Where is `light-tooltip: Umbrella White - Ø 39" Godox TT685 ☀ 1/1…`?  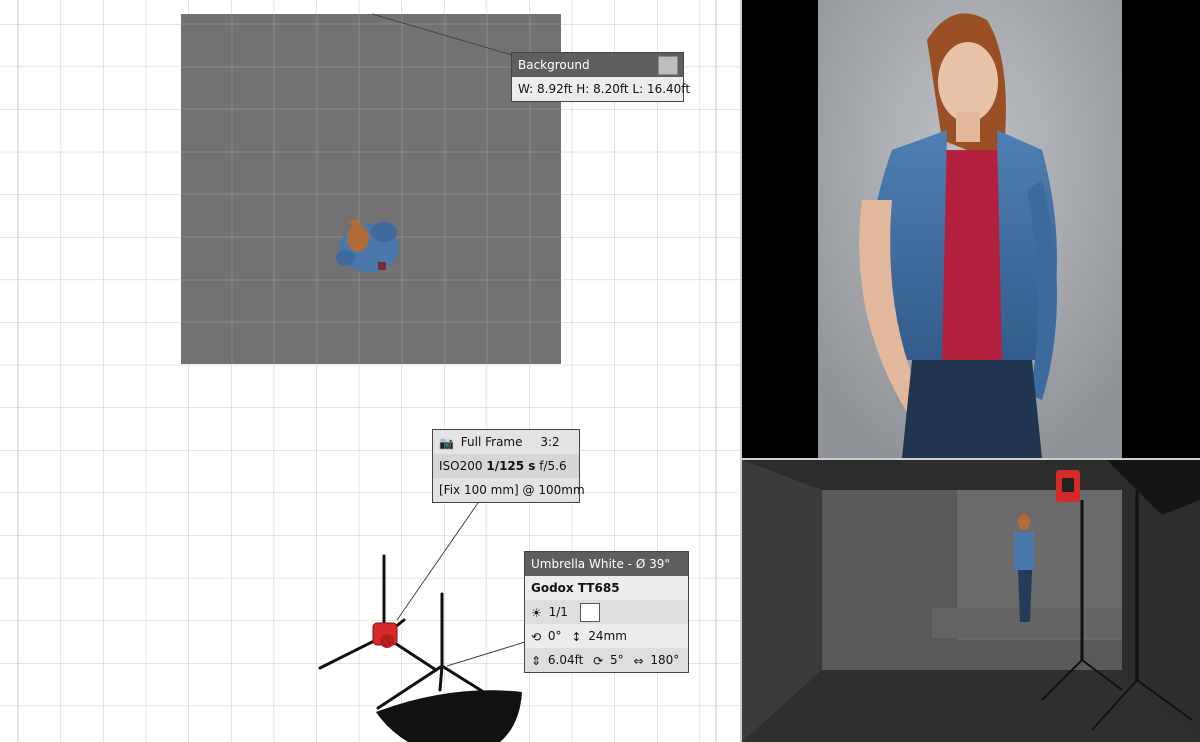
light-tooltip: Umbrella White - Ø 39" Godox TT685 ☀ 1/1… is located at coordinates (606, 612).